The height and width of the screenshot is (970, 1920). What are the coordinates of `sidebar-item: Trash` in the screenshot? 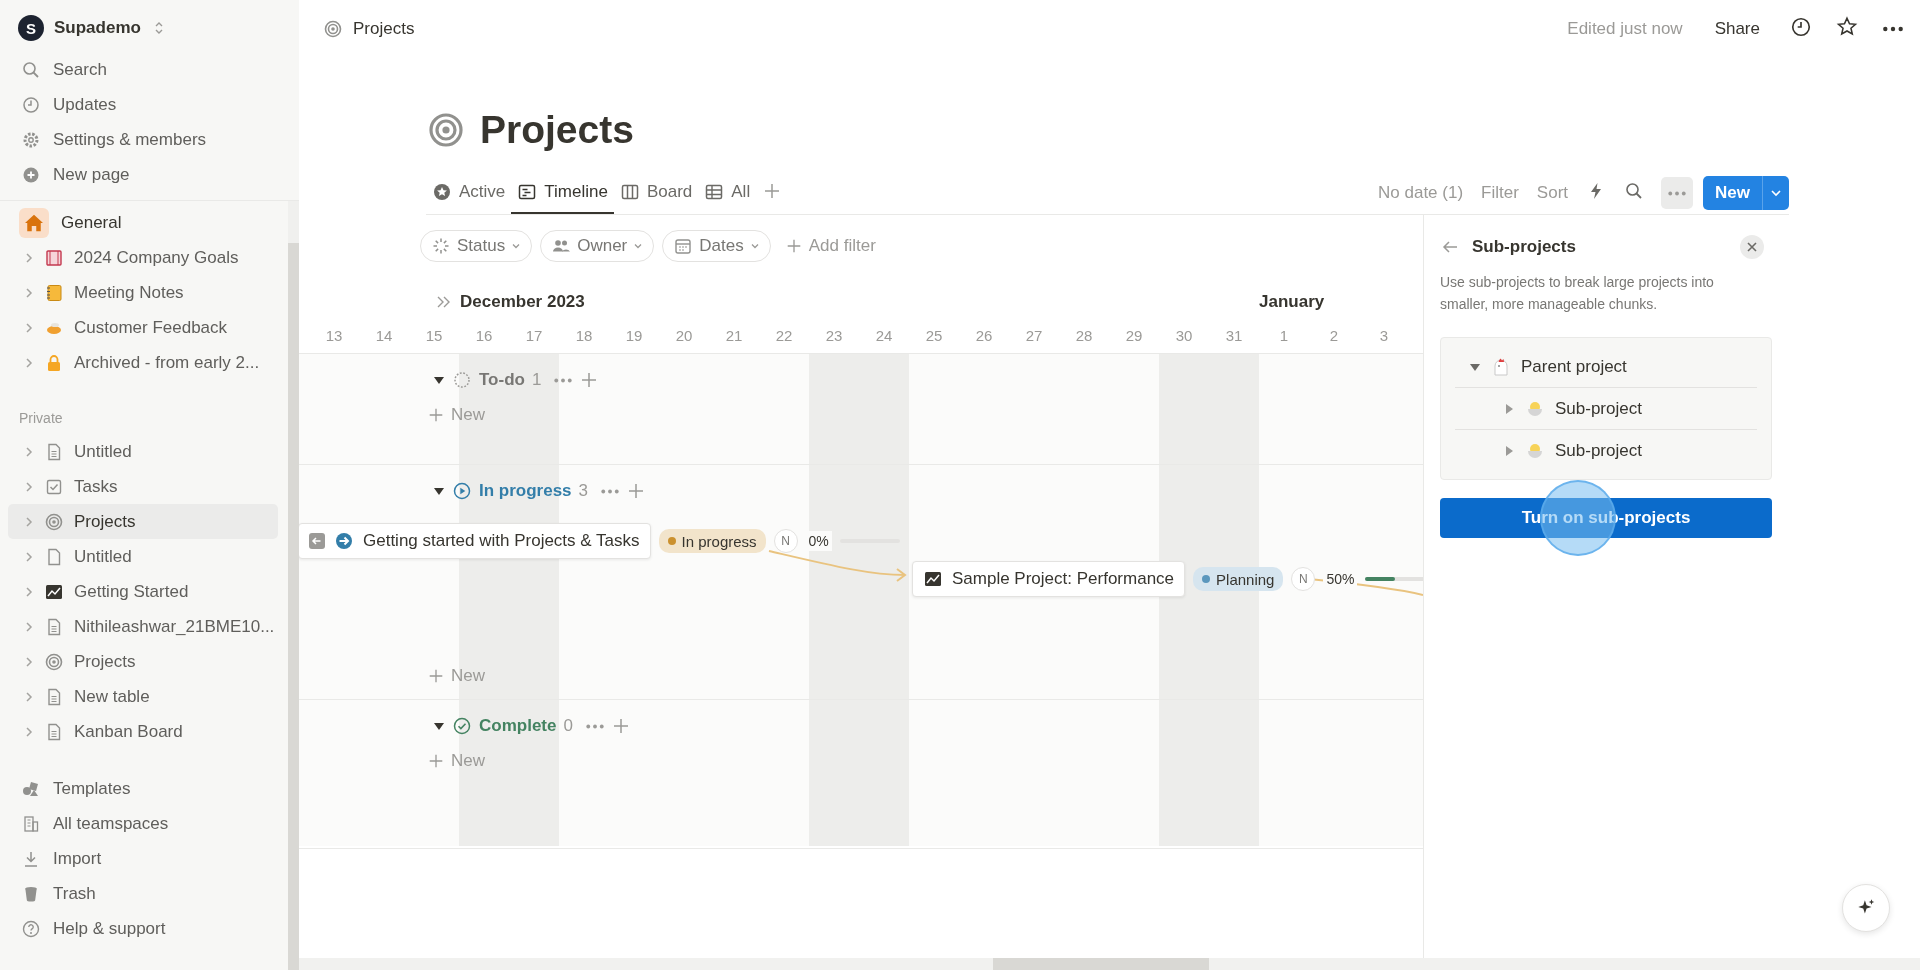 It's located at (144, 893).